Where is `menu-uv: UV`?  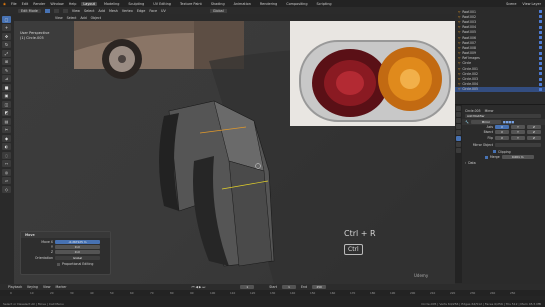 menu-uv: UV is located at coordinates (163, 11).